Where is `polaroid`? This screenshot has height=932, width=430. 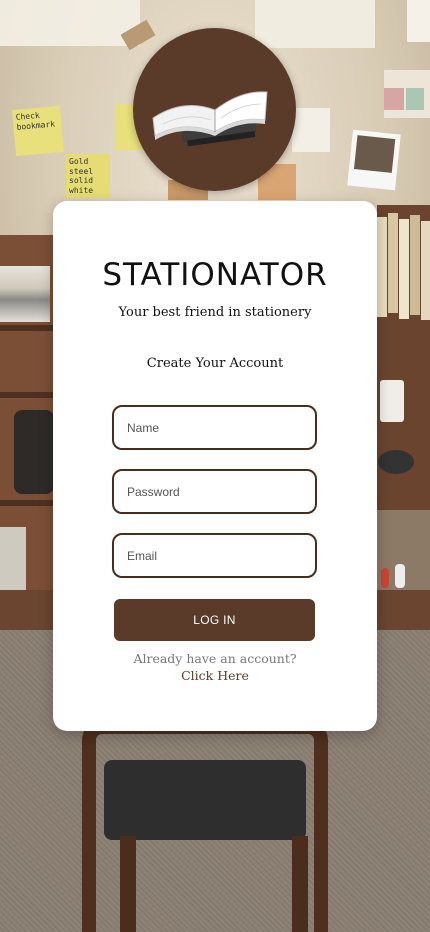 polaroid is located at coordinates (374, 160).